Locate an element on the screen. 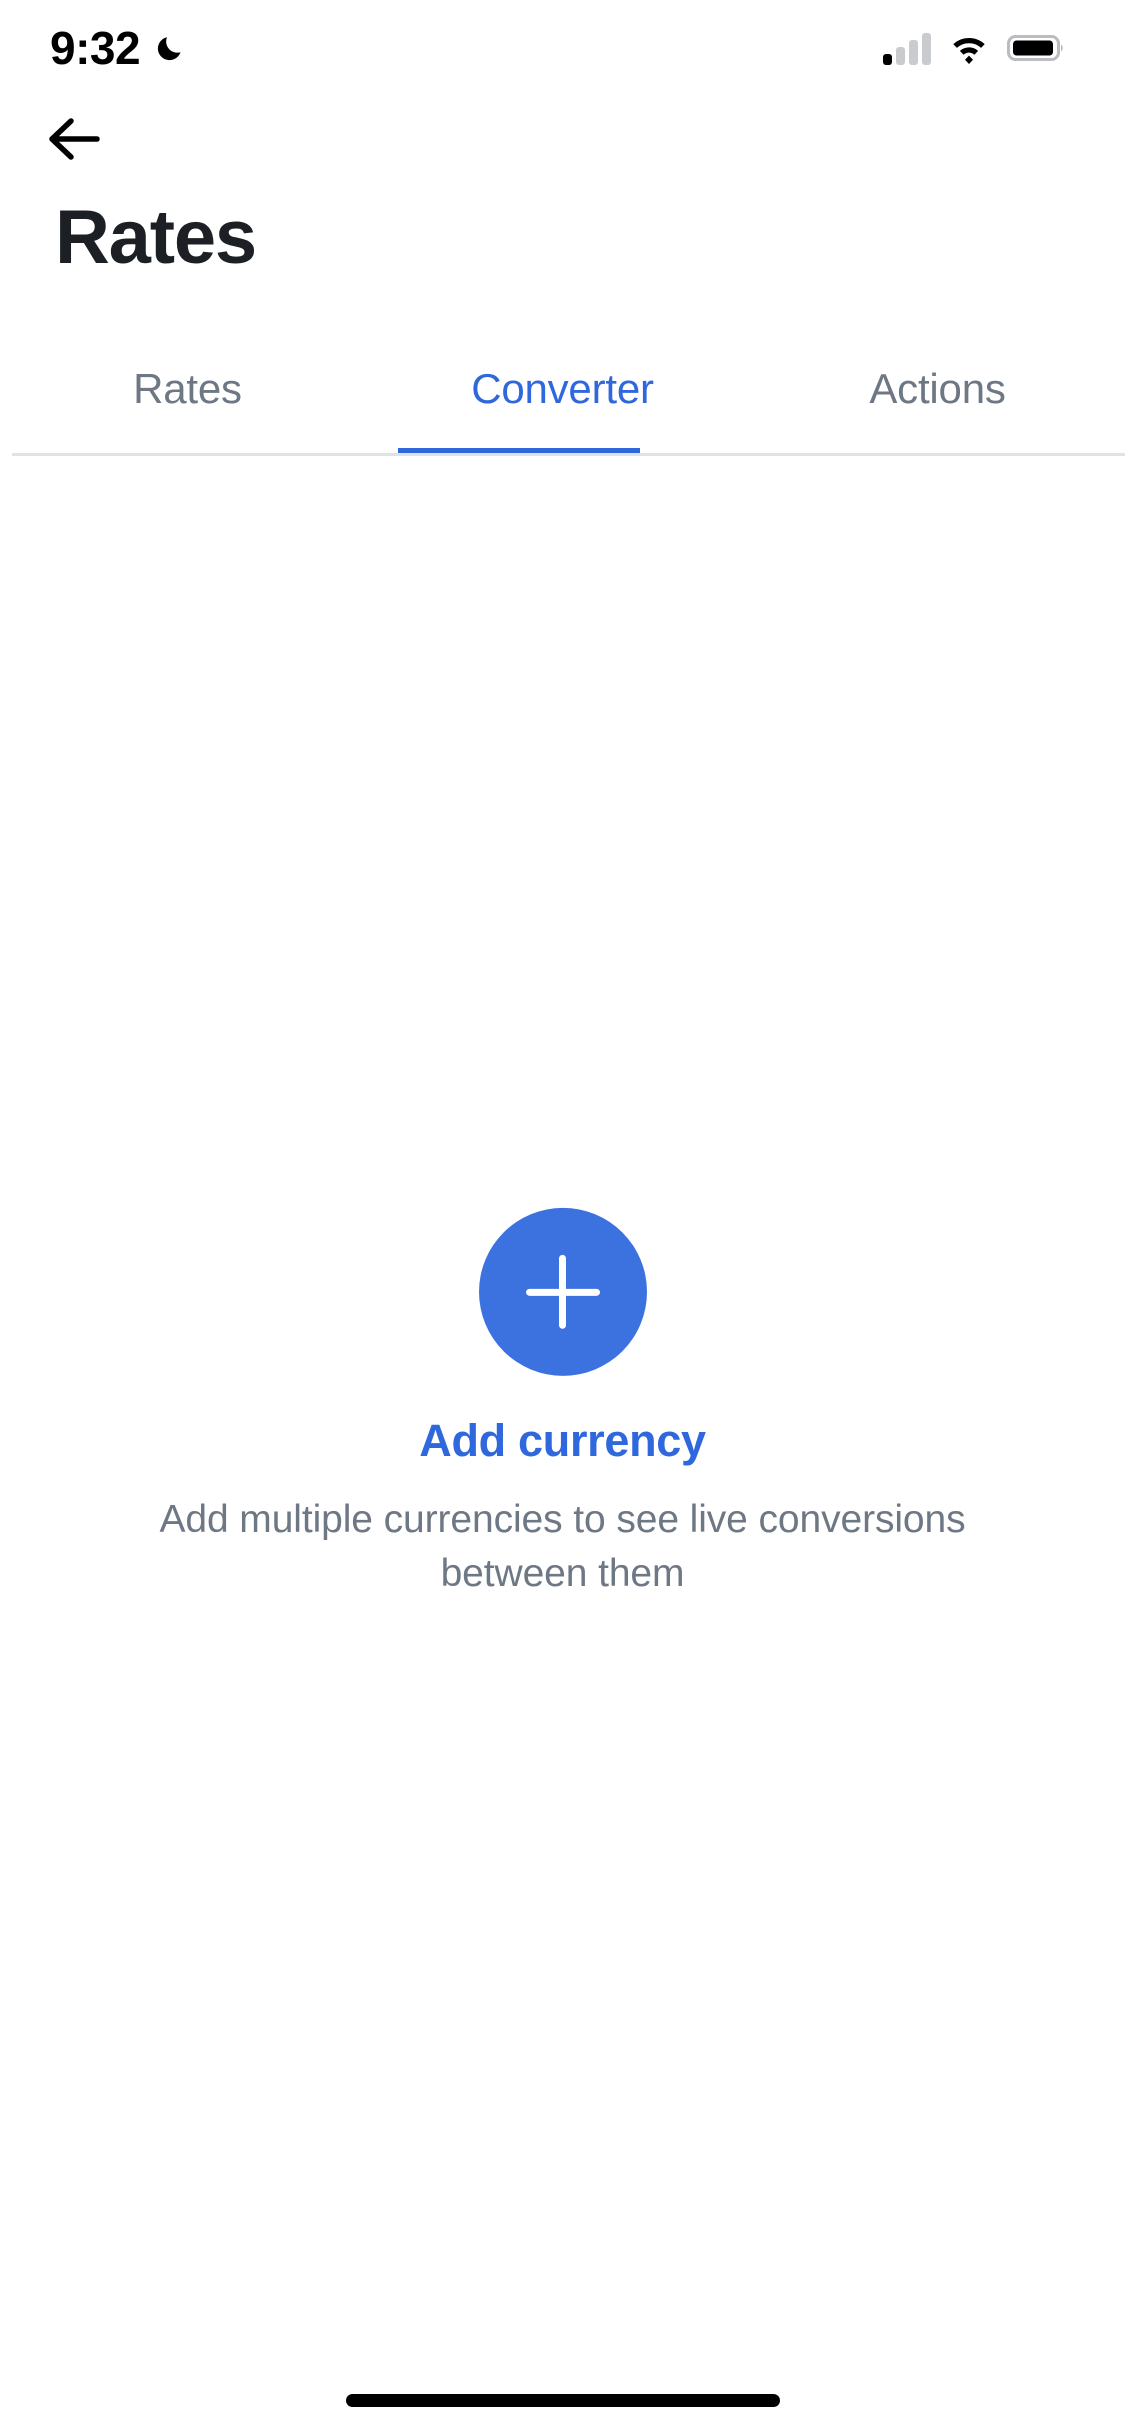  wifi-icon is located at coordinates (969, 48).